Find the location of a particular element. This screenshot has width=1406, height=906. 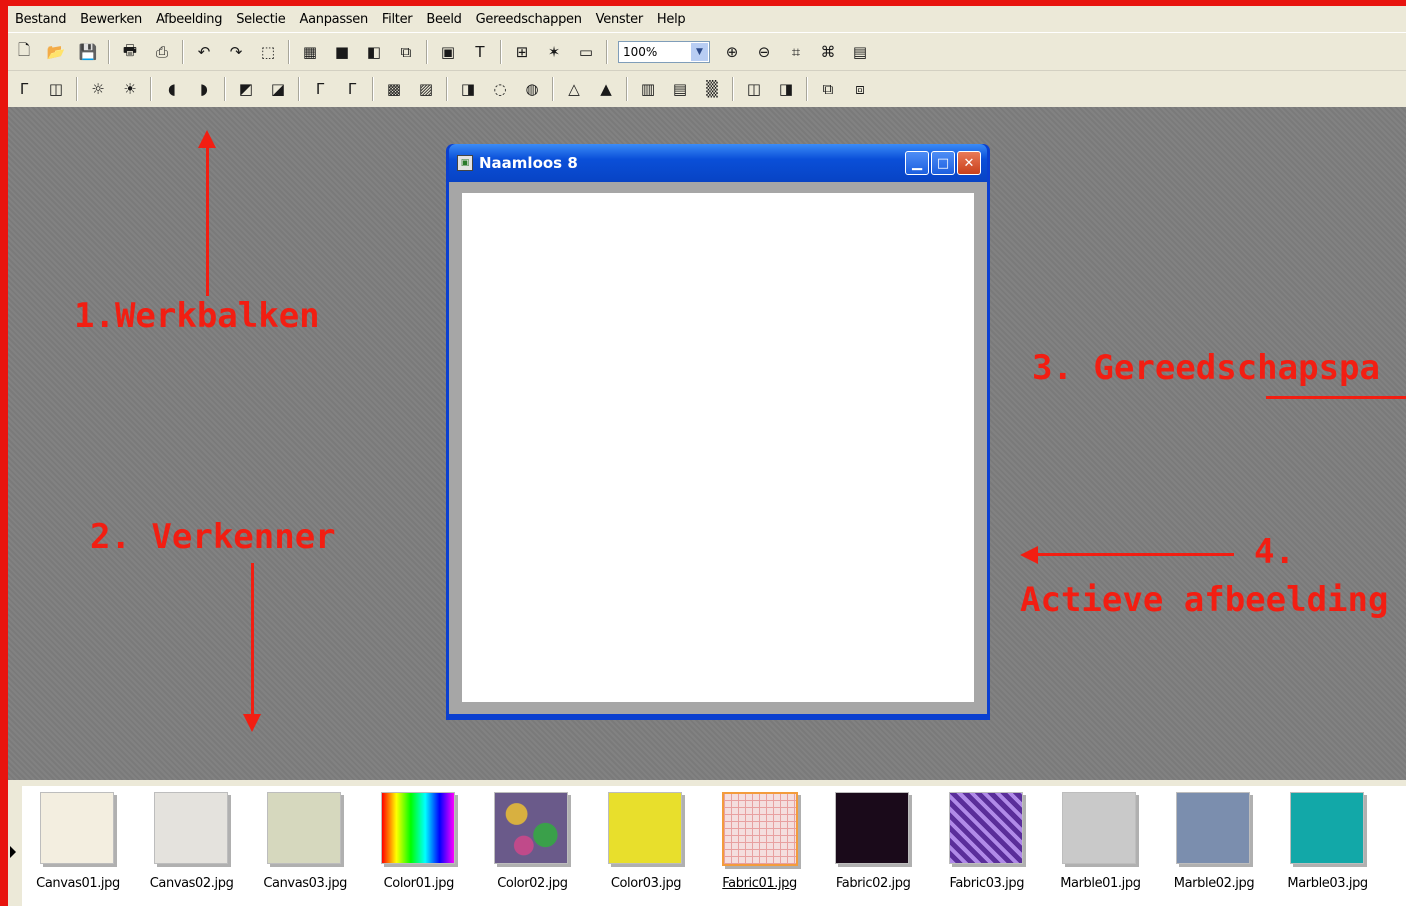

arrow-left-shaft is located at coordinates (1135, 554).